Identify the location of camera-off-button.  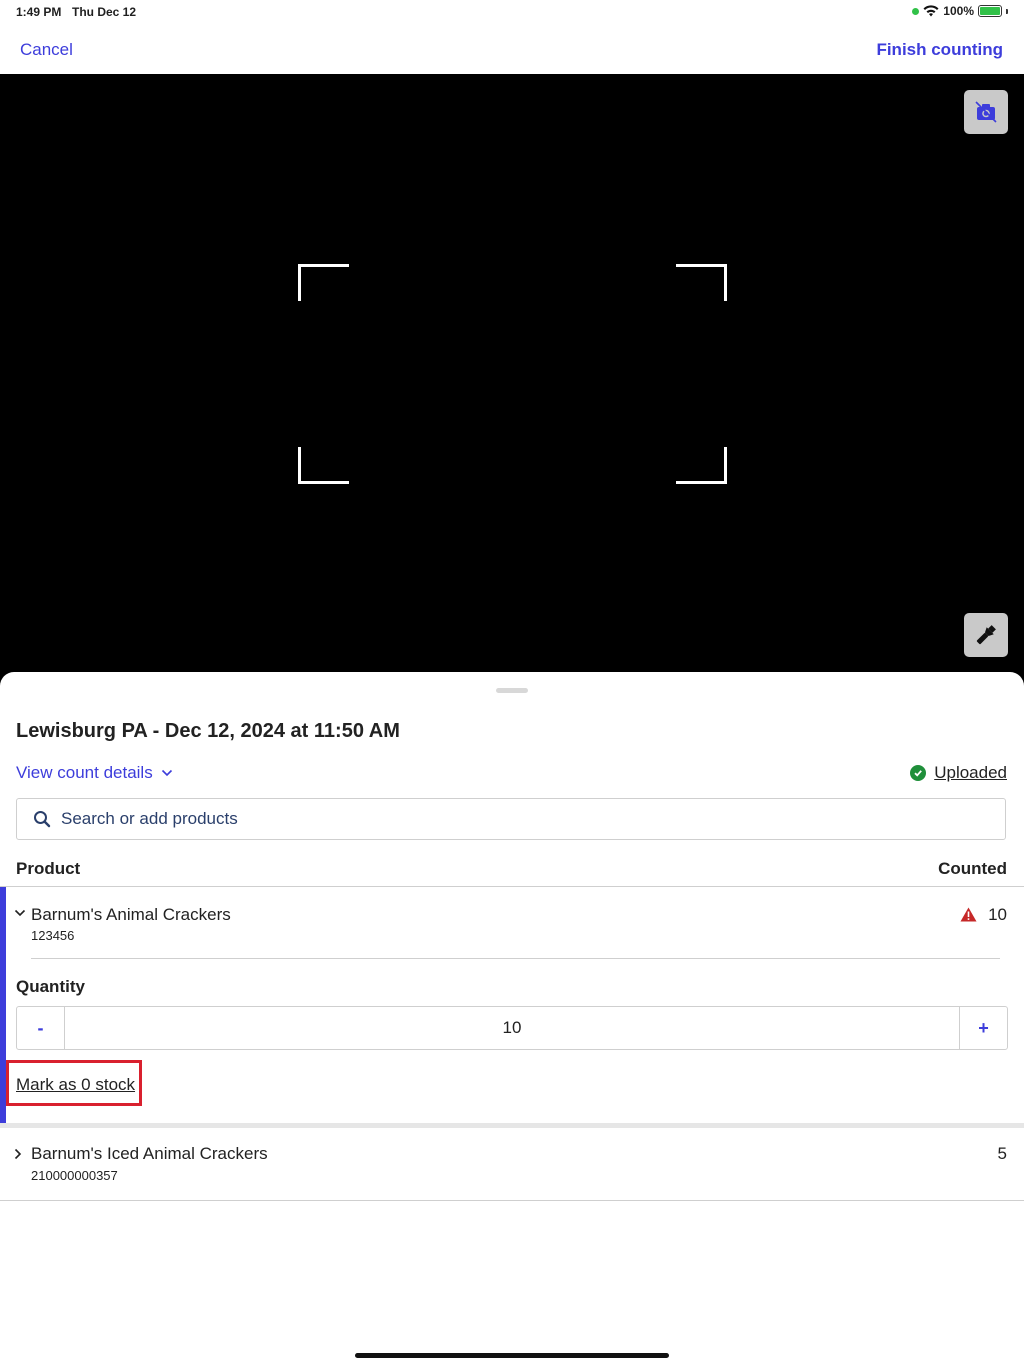
(986, 112).